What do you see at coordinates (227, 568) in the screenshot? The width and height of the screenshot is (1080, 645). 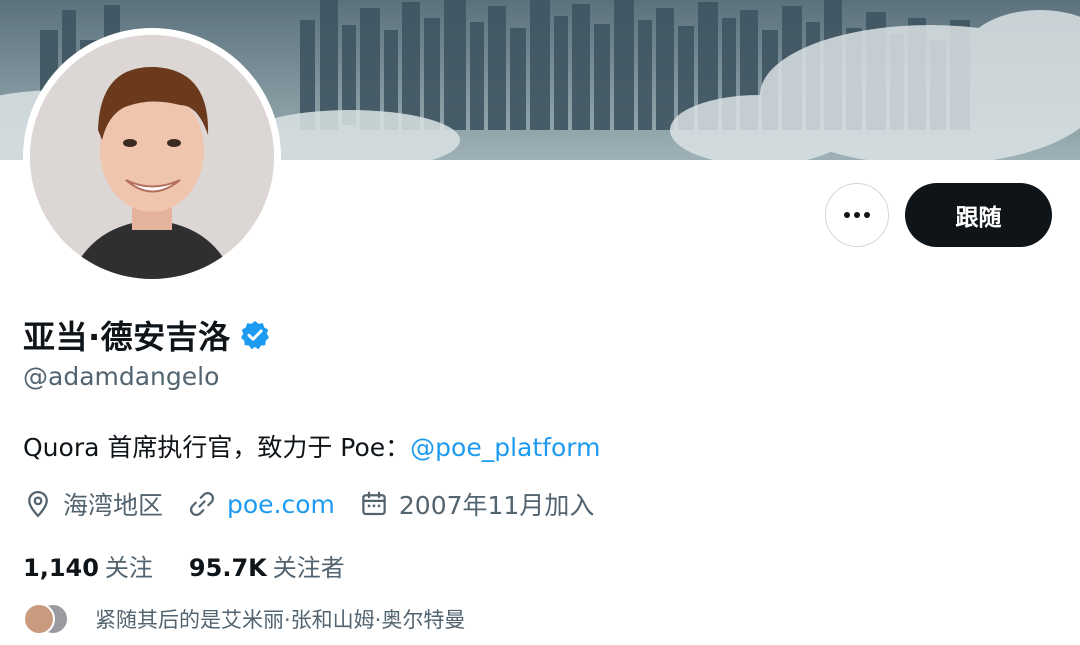 I see `followers-count: 95.7K` at bounding box center [227, 568].